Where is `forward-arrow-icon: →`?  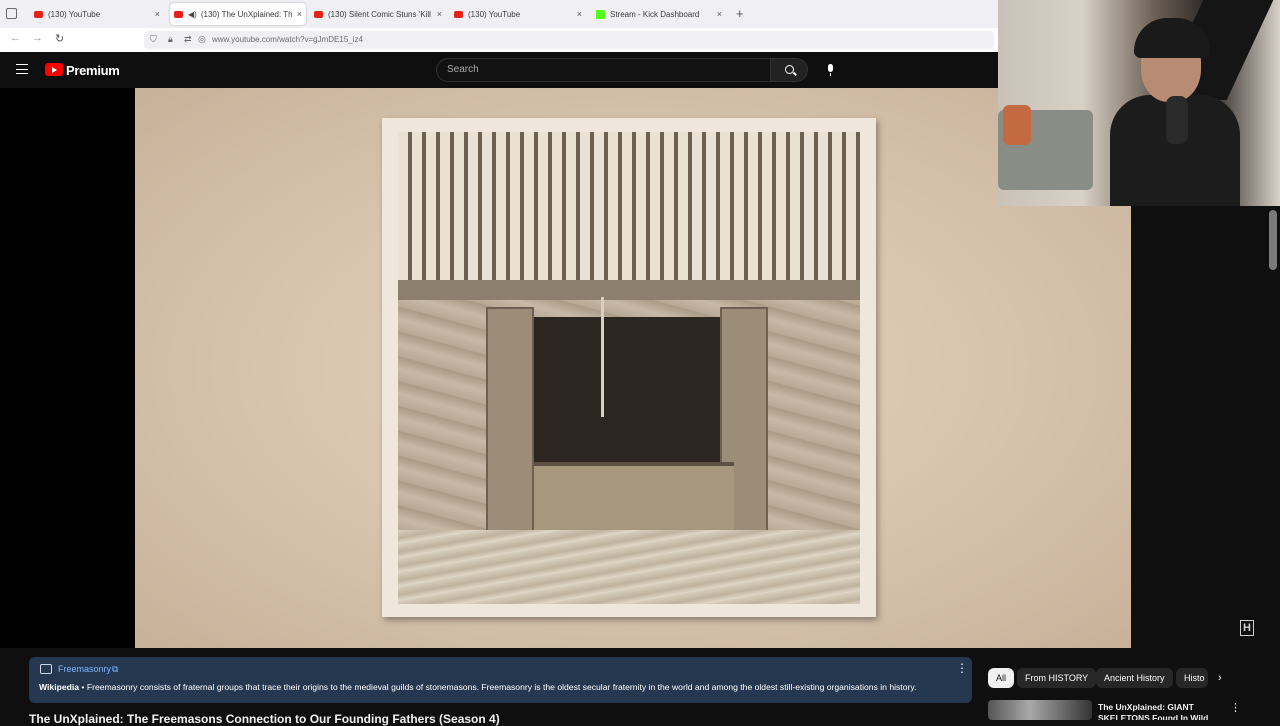
forward-arrow-icon: → is located at coordinates (37, 38).